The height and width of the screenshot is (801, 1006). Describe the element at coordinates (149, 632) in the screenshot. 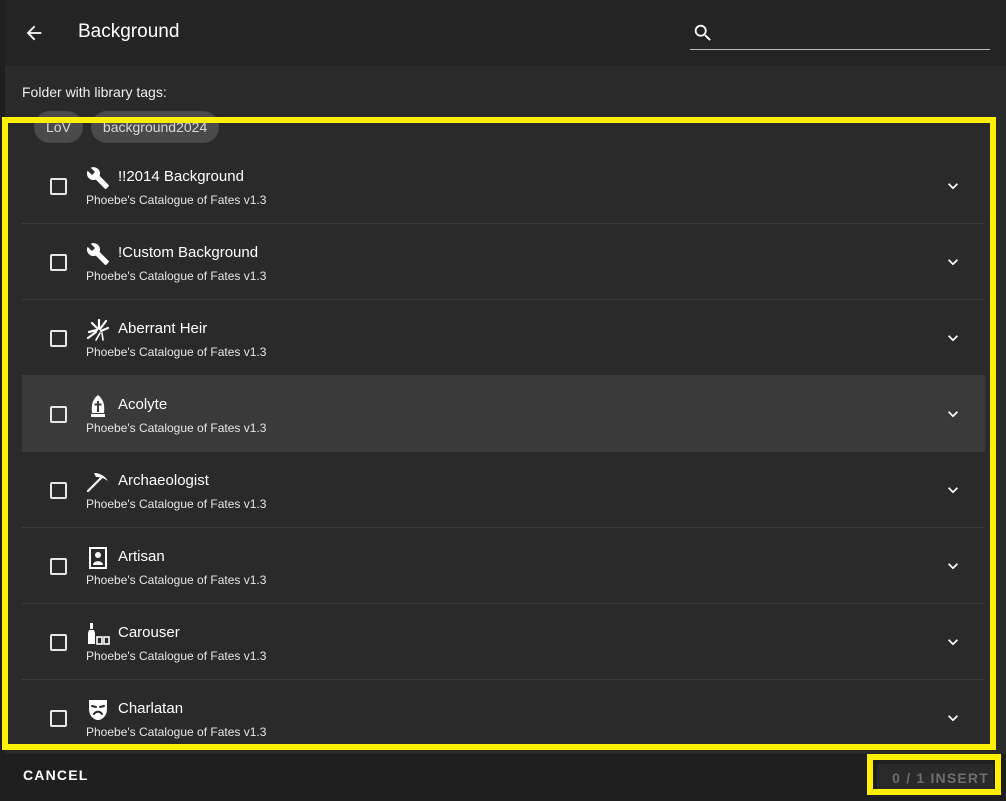

I see `item-title: Carouser` at that location.